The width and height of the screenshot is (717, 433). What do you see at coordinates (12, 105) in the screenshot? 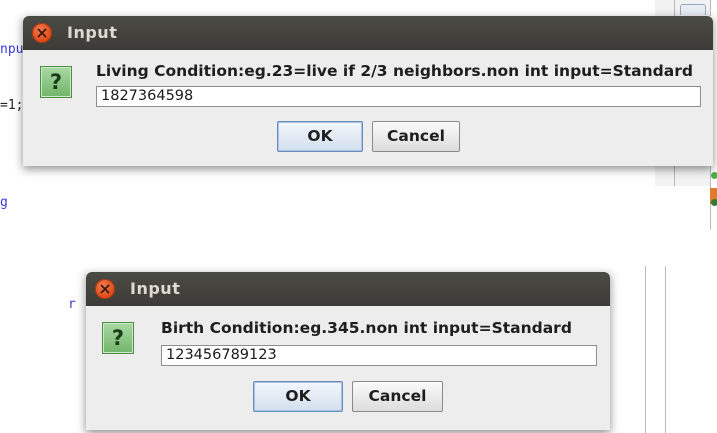
I see `code-fragment: =1;` at bounding box center [12, 105].